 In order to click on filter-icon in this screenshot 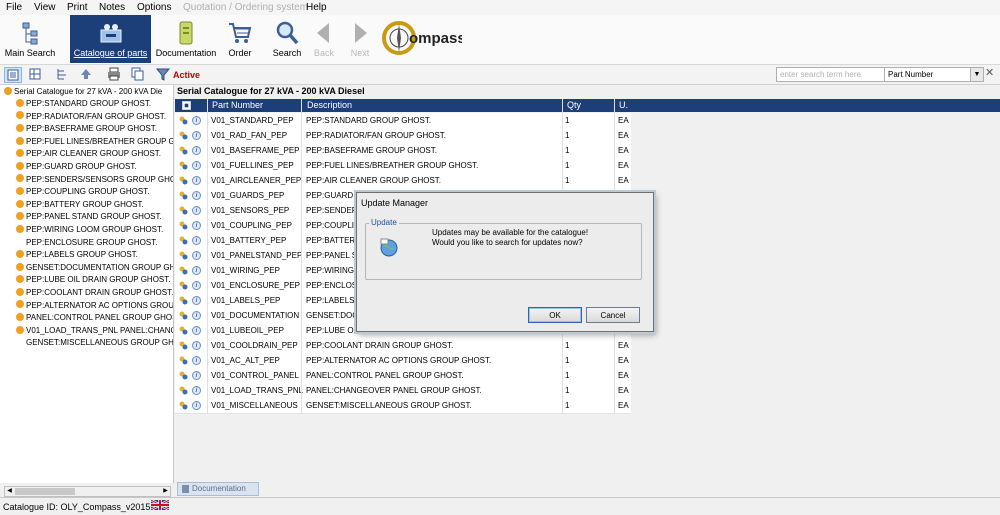, I will do `click(163, 74)`.